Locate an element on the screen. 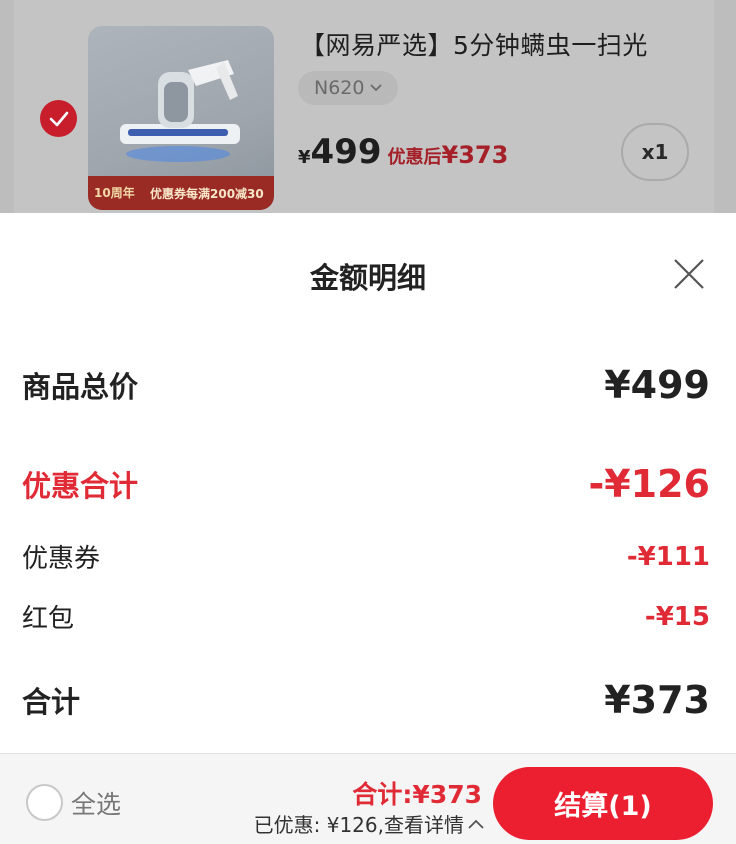 The height and width of the screenshot is (844, 736). red-packet-row: 红包 -¥15 is located at coordinates (366, 616).